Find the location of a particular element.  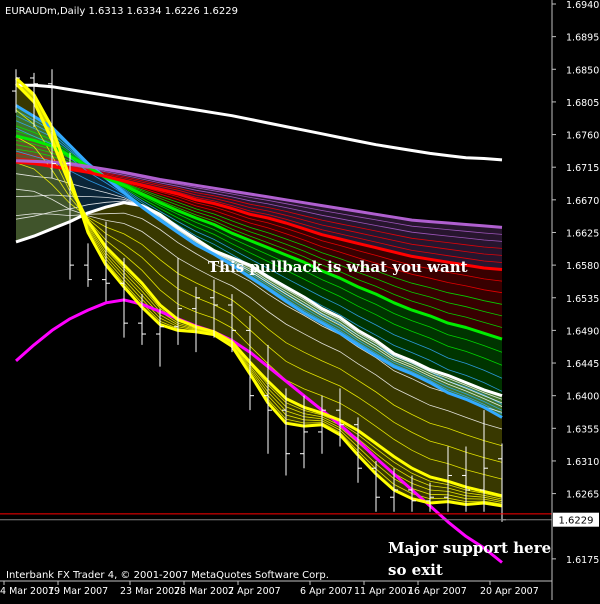

time-tick-label: 16 Apr 2007 is located at coordinates (437, 591).